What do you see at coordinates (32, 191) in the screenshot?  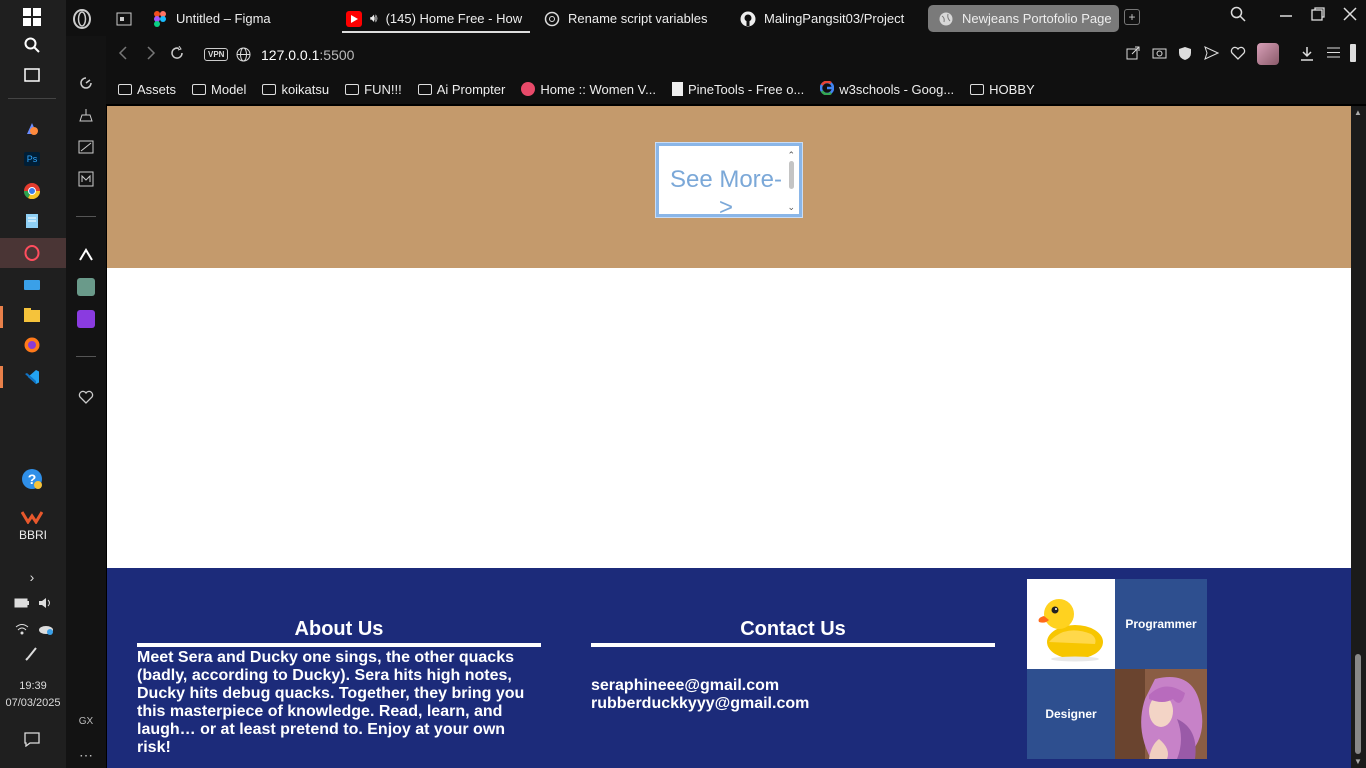 I see `chrome-icon` at bounding box center [32, 191].